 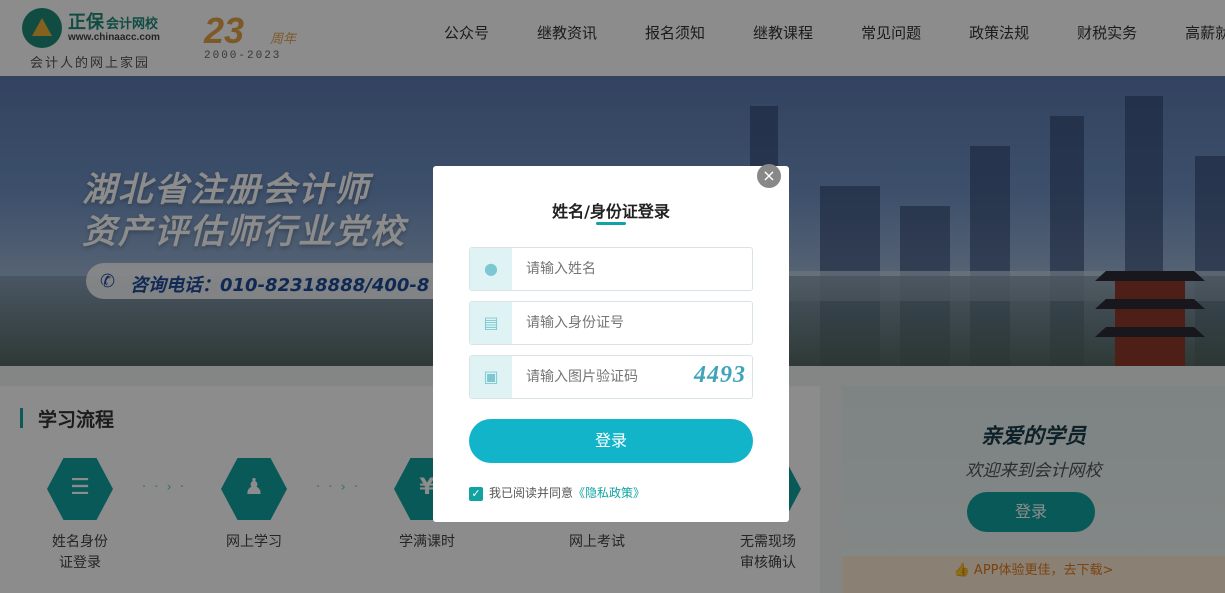 What do you see at coordinates (720, 375) in the screenshot?
I see `captcha-image: 4493` at bounding box center [720, 375].